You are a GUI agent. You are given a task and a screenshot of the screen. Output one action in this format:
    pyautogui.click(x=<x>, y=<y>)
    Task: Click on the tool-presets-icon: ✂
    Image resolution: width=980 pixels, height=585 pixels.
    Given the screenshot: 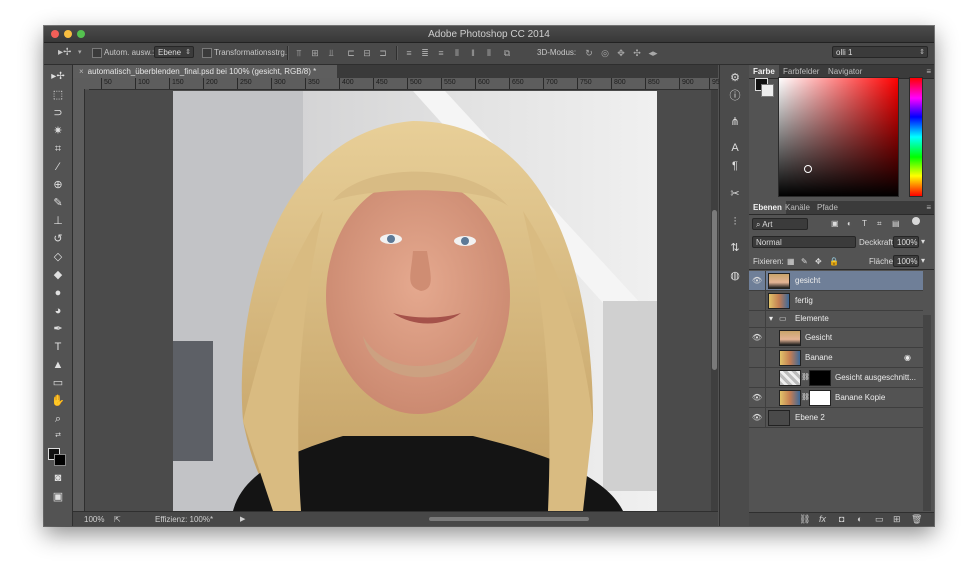 What is the action you would take?
    pyautogui.click(x=735, y=194)
    